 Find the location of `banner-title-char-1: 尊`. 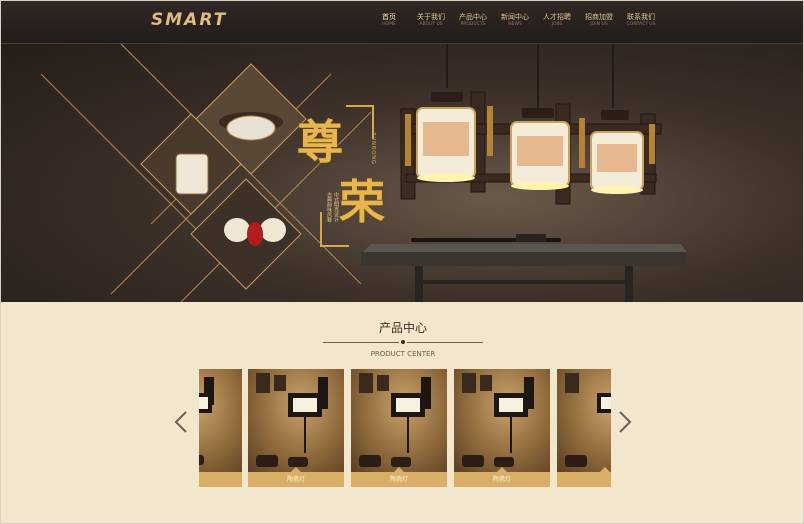

banner-title-char-1: 尊 is located at coordinates (320, 142).